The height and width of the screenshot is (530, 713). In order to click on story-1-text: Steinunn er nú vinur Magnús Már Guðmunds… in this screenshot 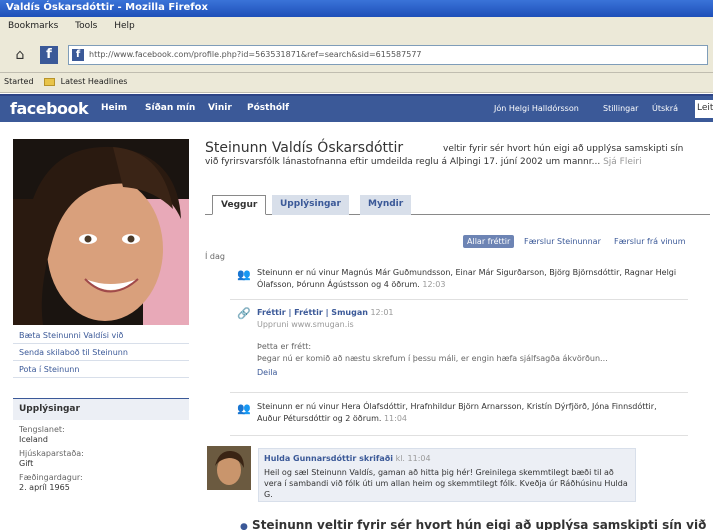, I will do `click(467, 278)`.